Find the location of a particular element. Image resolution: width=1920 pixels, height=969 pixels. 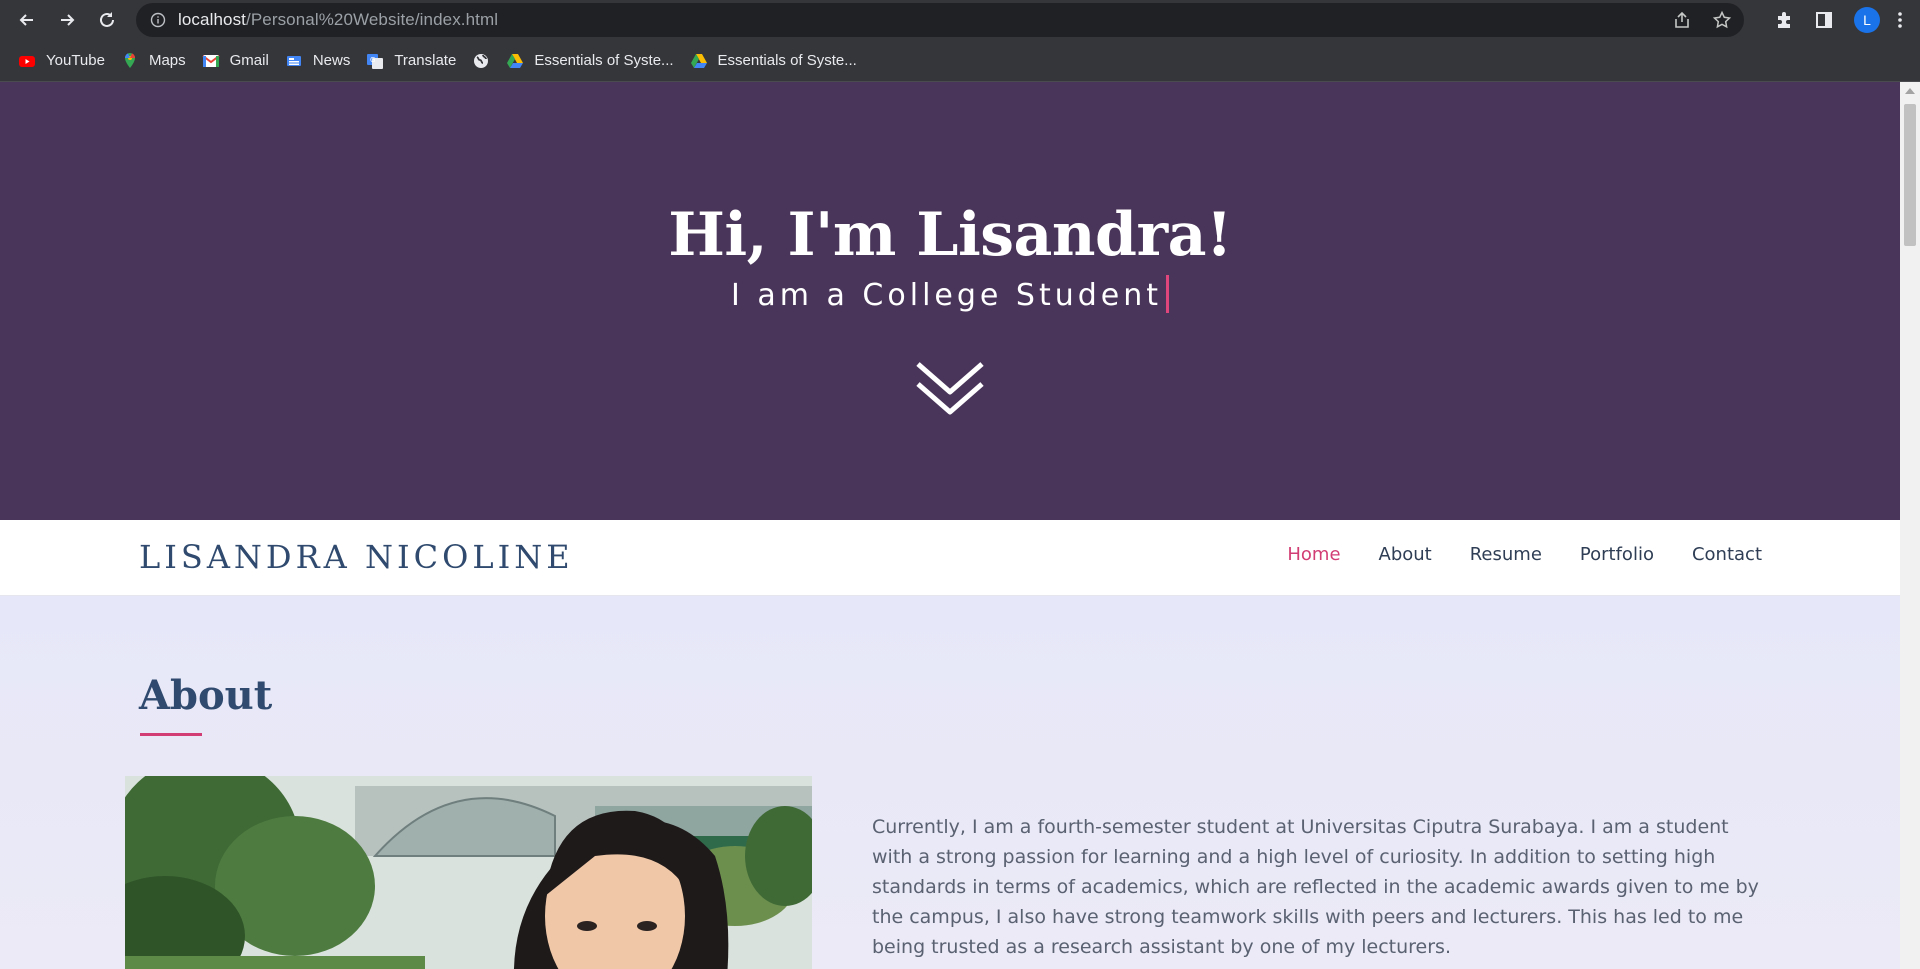

youtube-icon is located at coordinates (27, 61).